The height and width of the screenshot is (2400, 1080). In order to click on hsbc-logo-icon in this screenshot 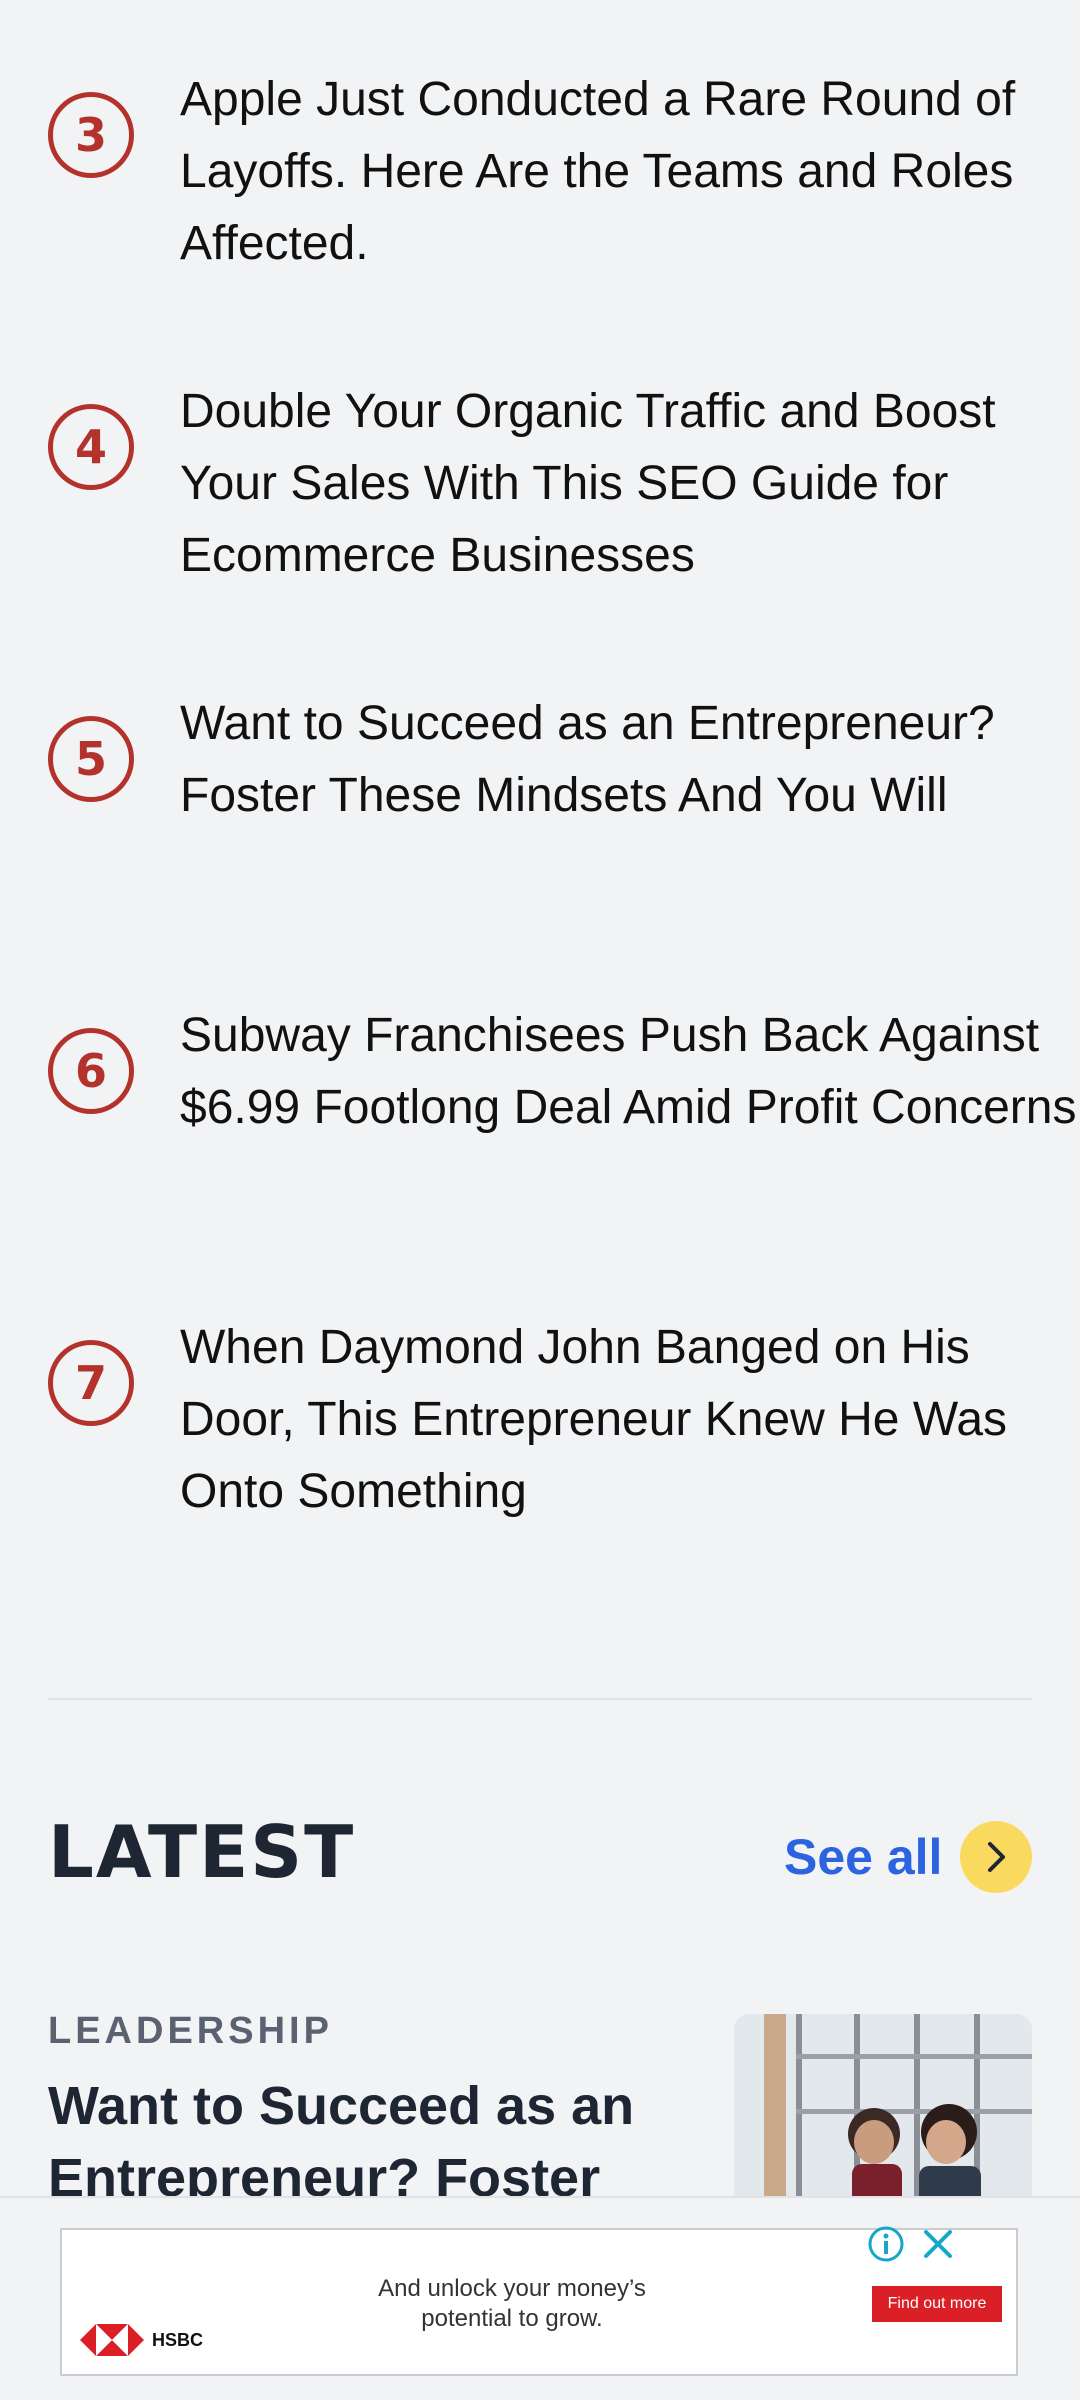, I will do `click(112, 2340)`.